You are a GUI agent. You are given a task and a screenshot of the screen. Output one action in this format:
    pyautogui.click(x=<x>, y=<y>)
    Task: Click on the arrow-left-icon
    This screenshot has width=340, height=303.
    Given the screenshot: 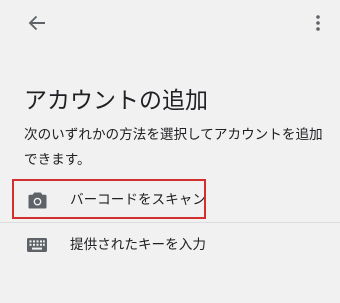 What is the action you would take?
    pyautogui.click(x=36, y=23)
    